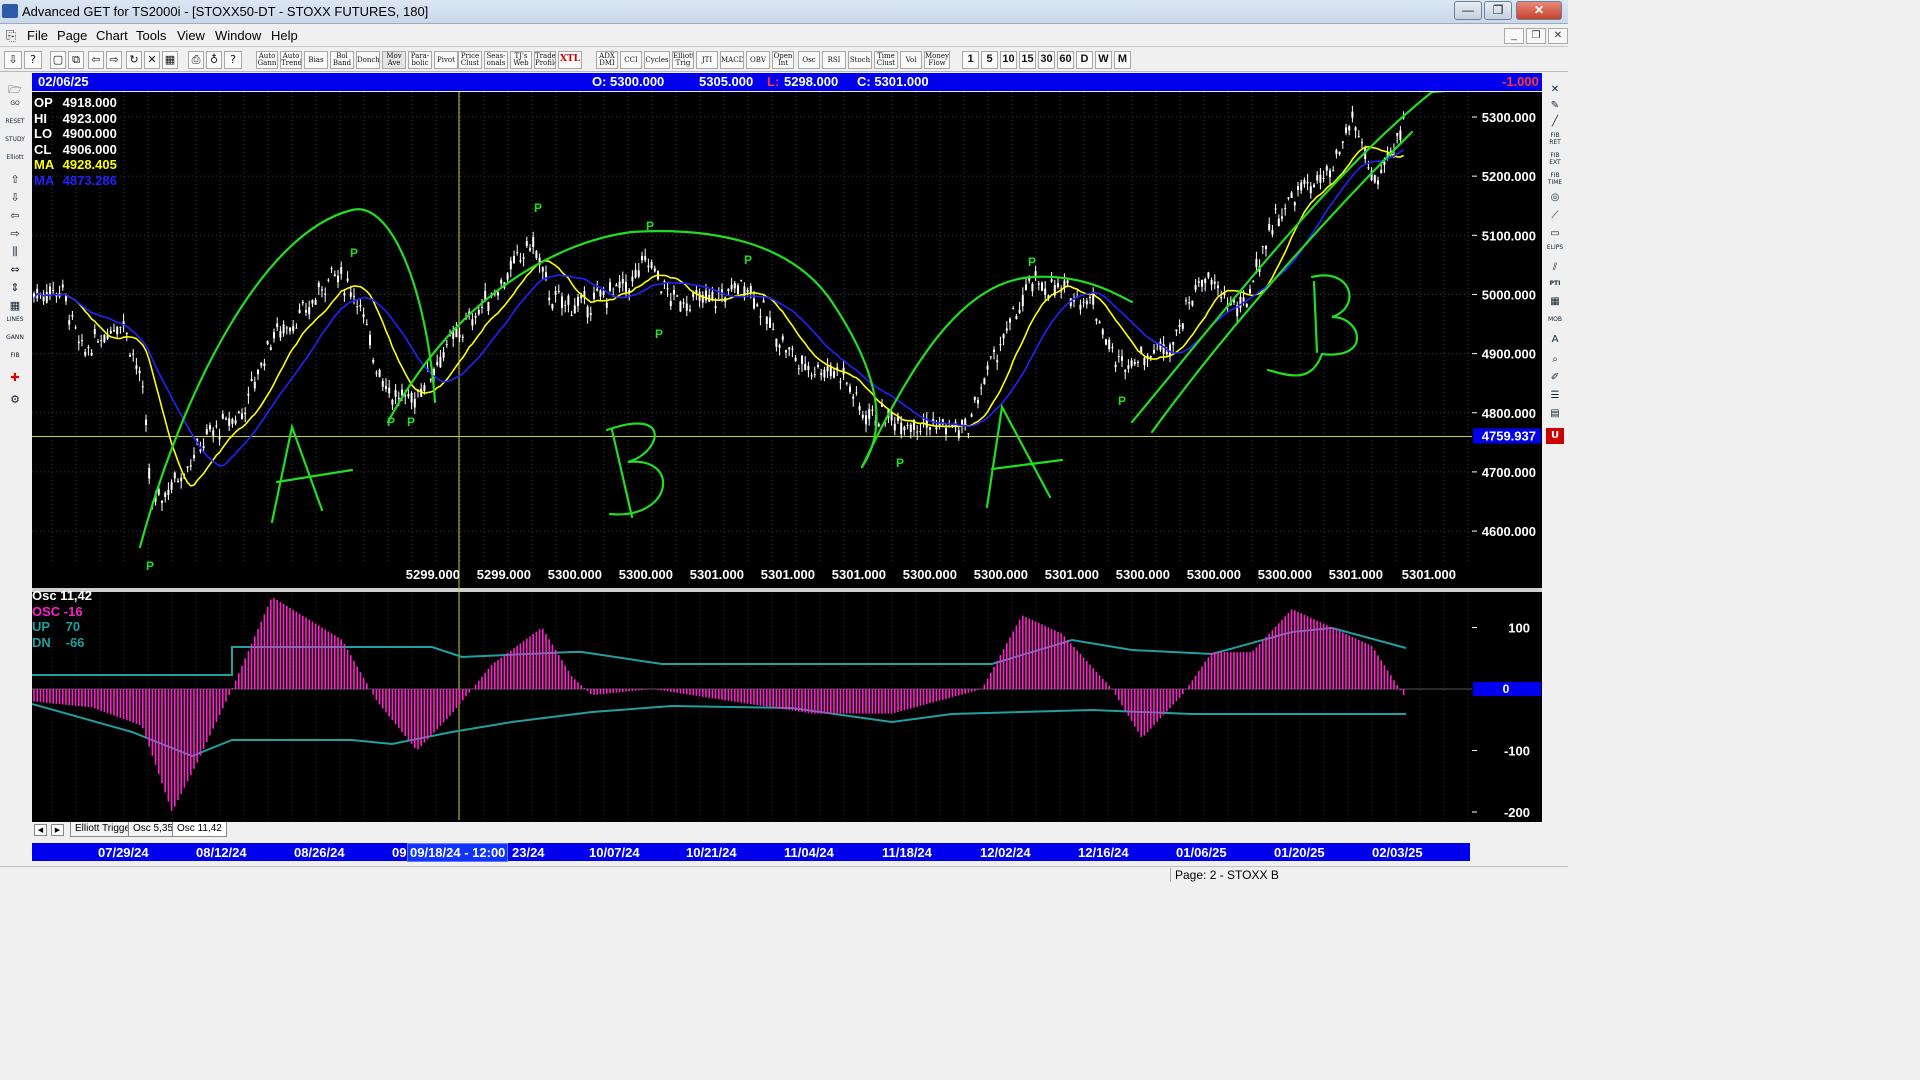 This screenshot has height=1080, width=1920. I want to click on fan-icon: ⟋, so click(1555, 216).